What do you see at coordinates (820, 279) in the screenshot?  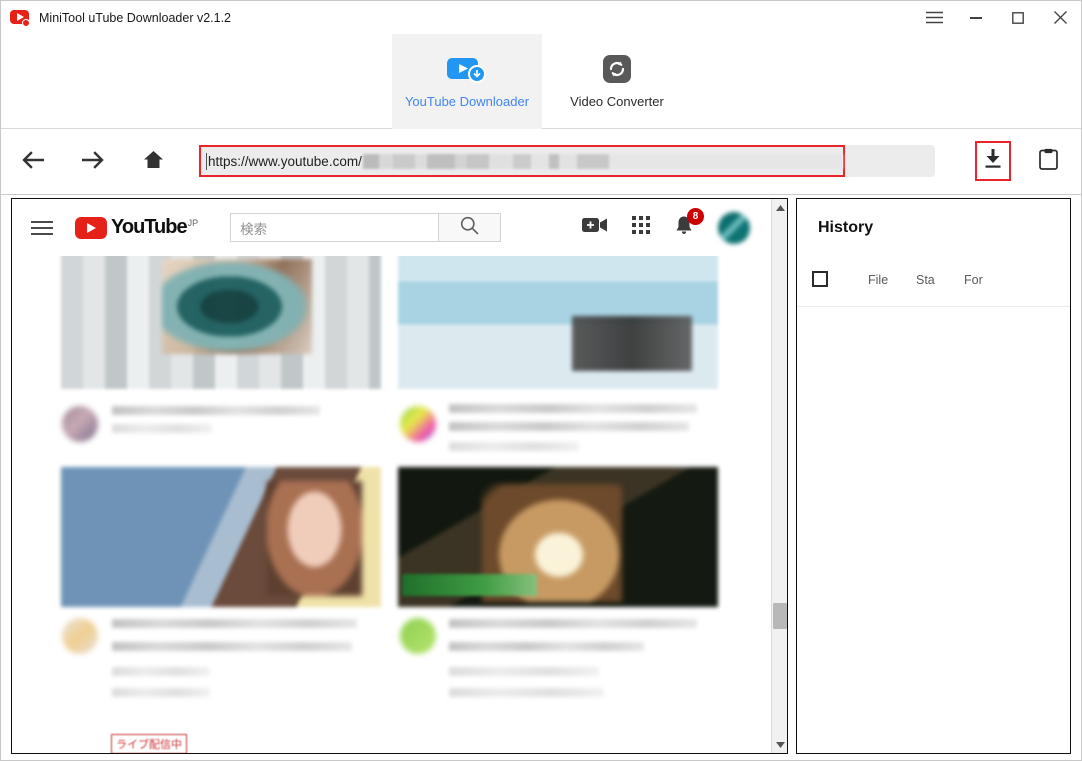 I see `select-all-checkbox` at bounding box center [820, 279].